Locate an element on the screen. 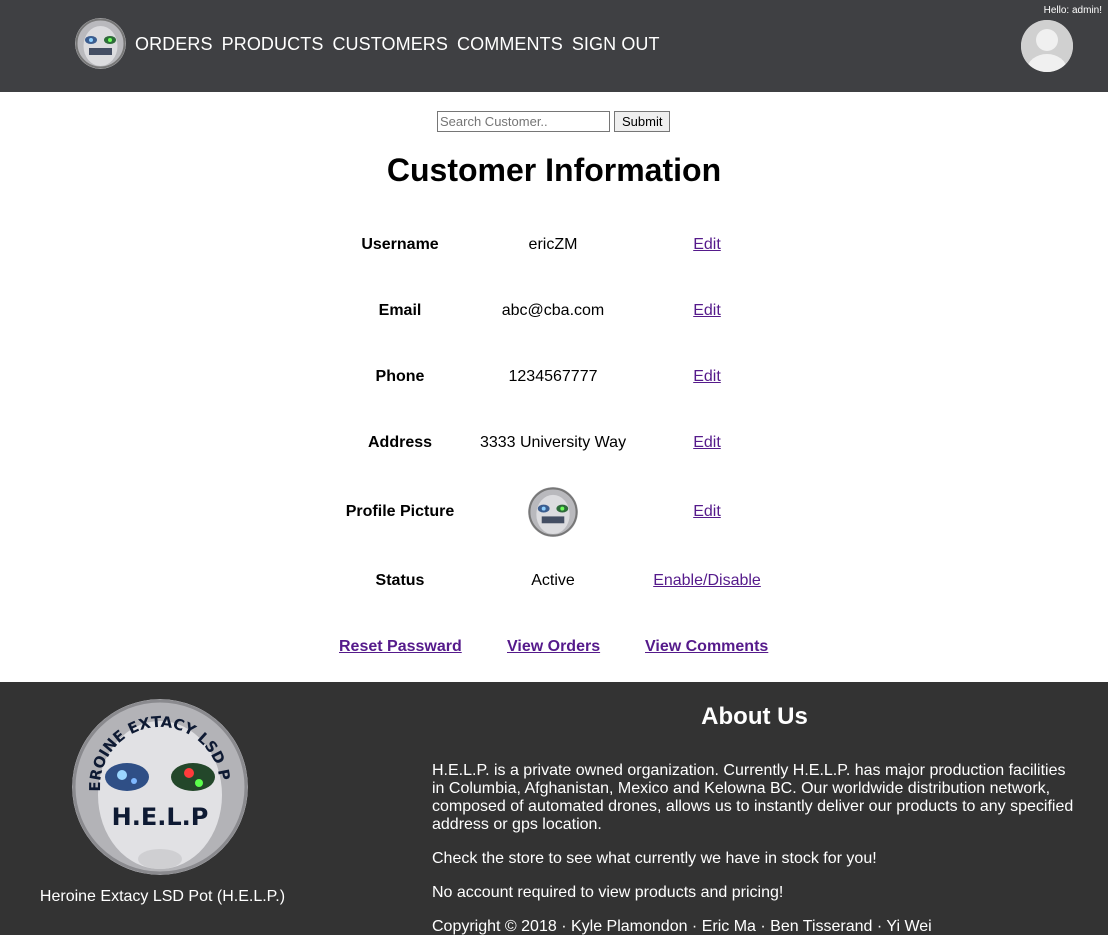 The image size is (1108, 952). field-label: Email is located at coordinates (400, 310).